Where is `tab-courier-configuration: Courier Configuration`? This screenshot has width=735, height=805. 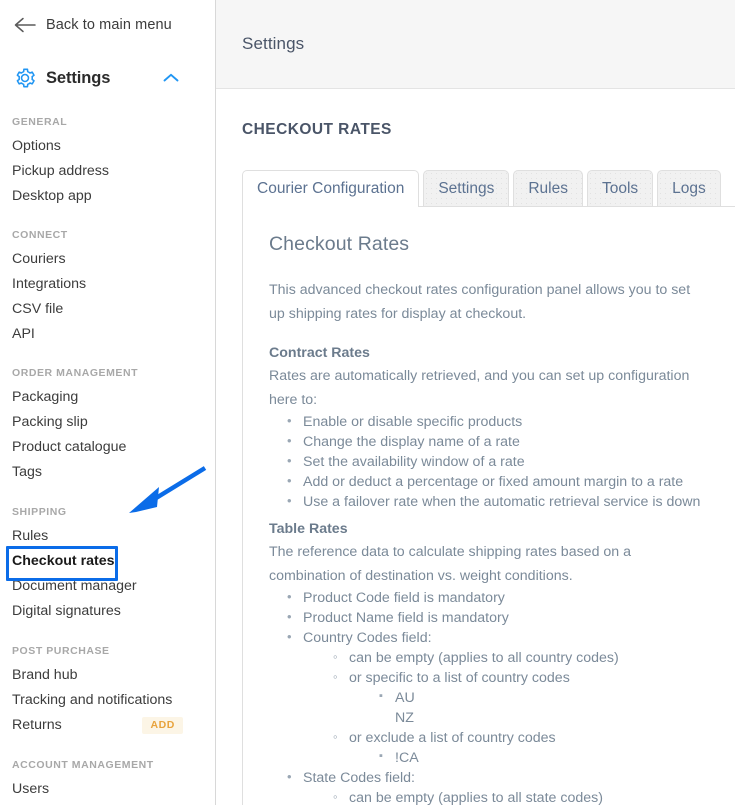 tab-courier-configuration: Courier Configuration is located at coordinates (331, 188).